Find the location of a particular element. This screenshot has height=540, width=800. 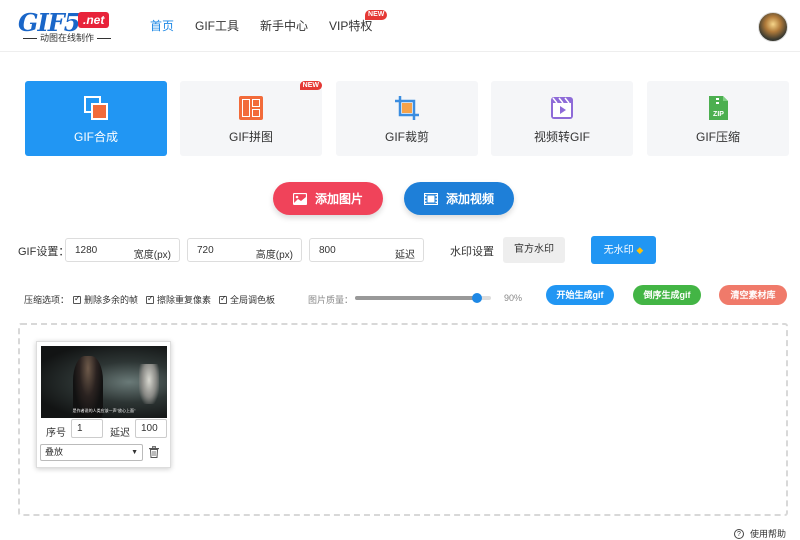

height-value: 720 is located at coordinates (205, 250).